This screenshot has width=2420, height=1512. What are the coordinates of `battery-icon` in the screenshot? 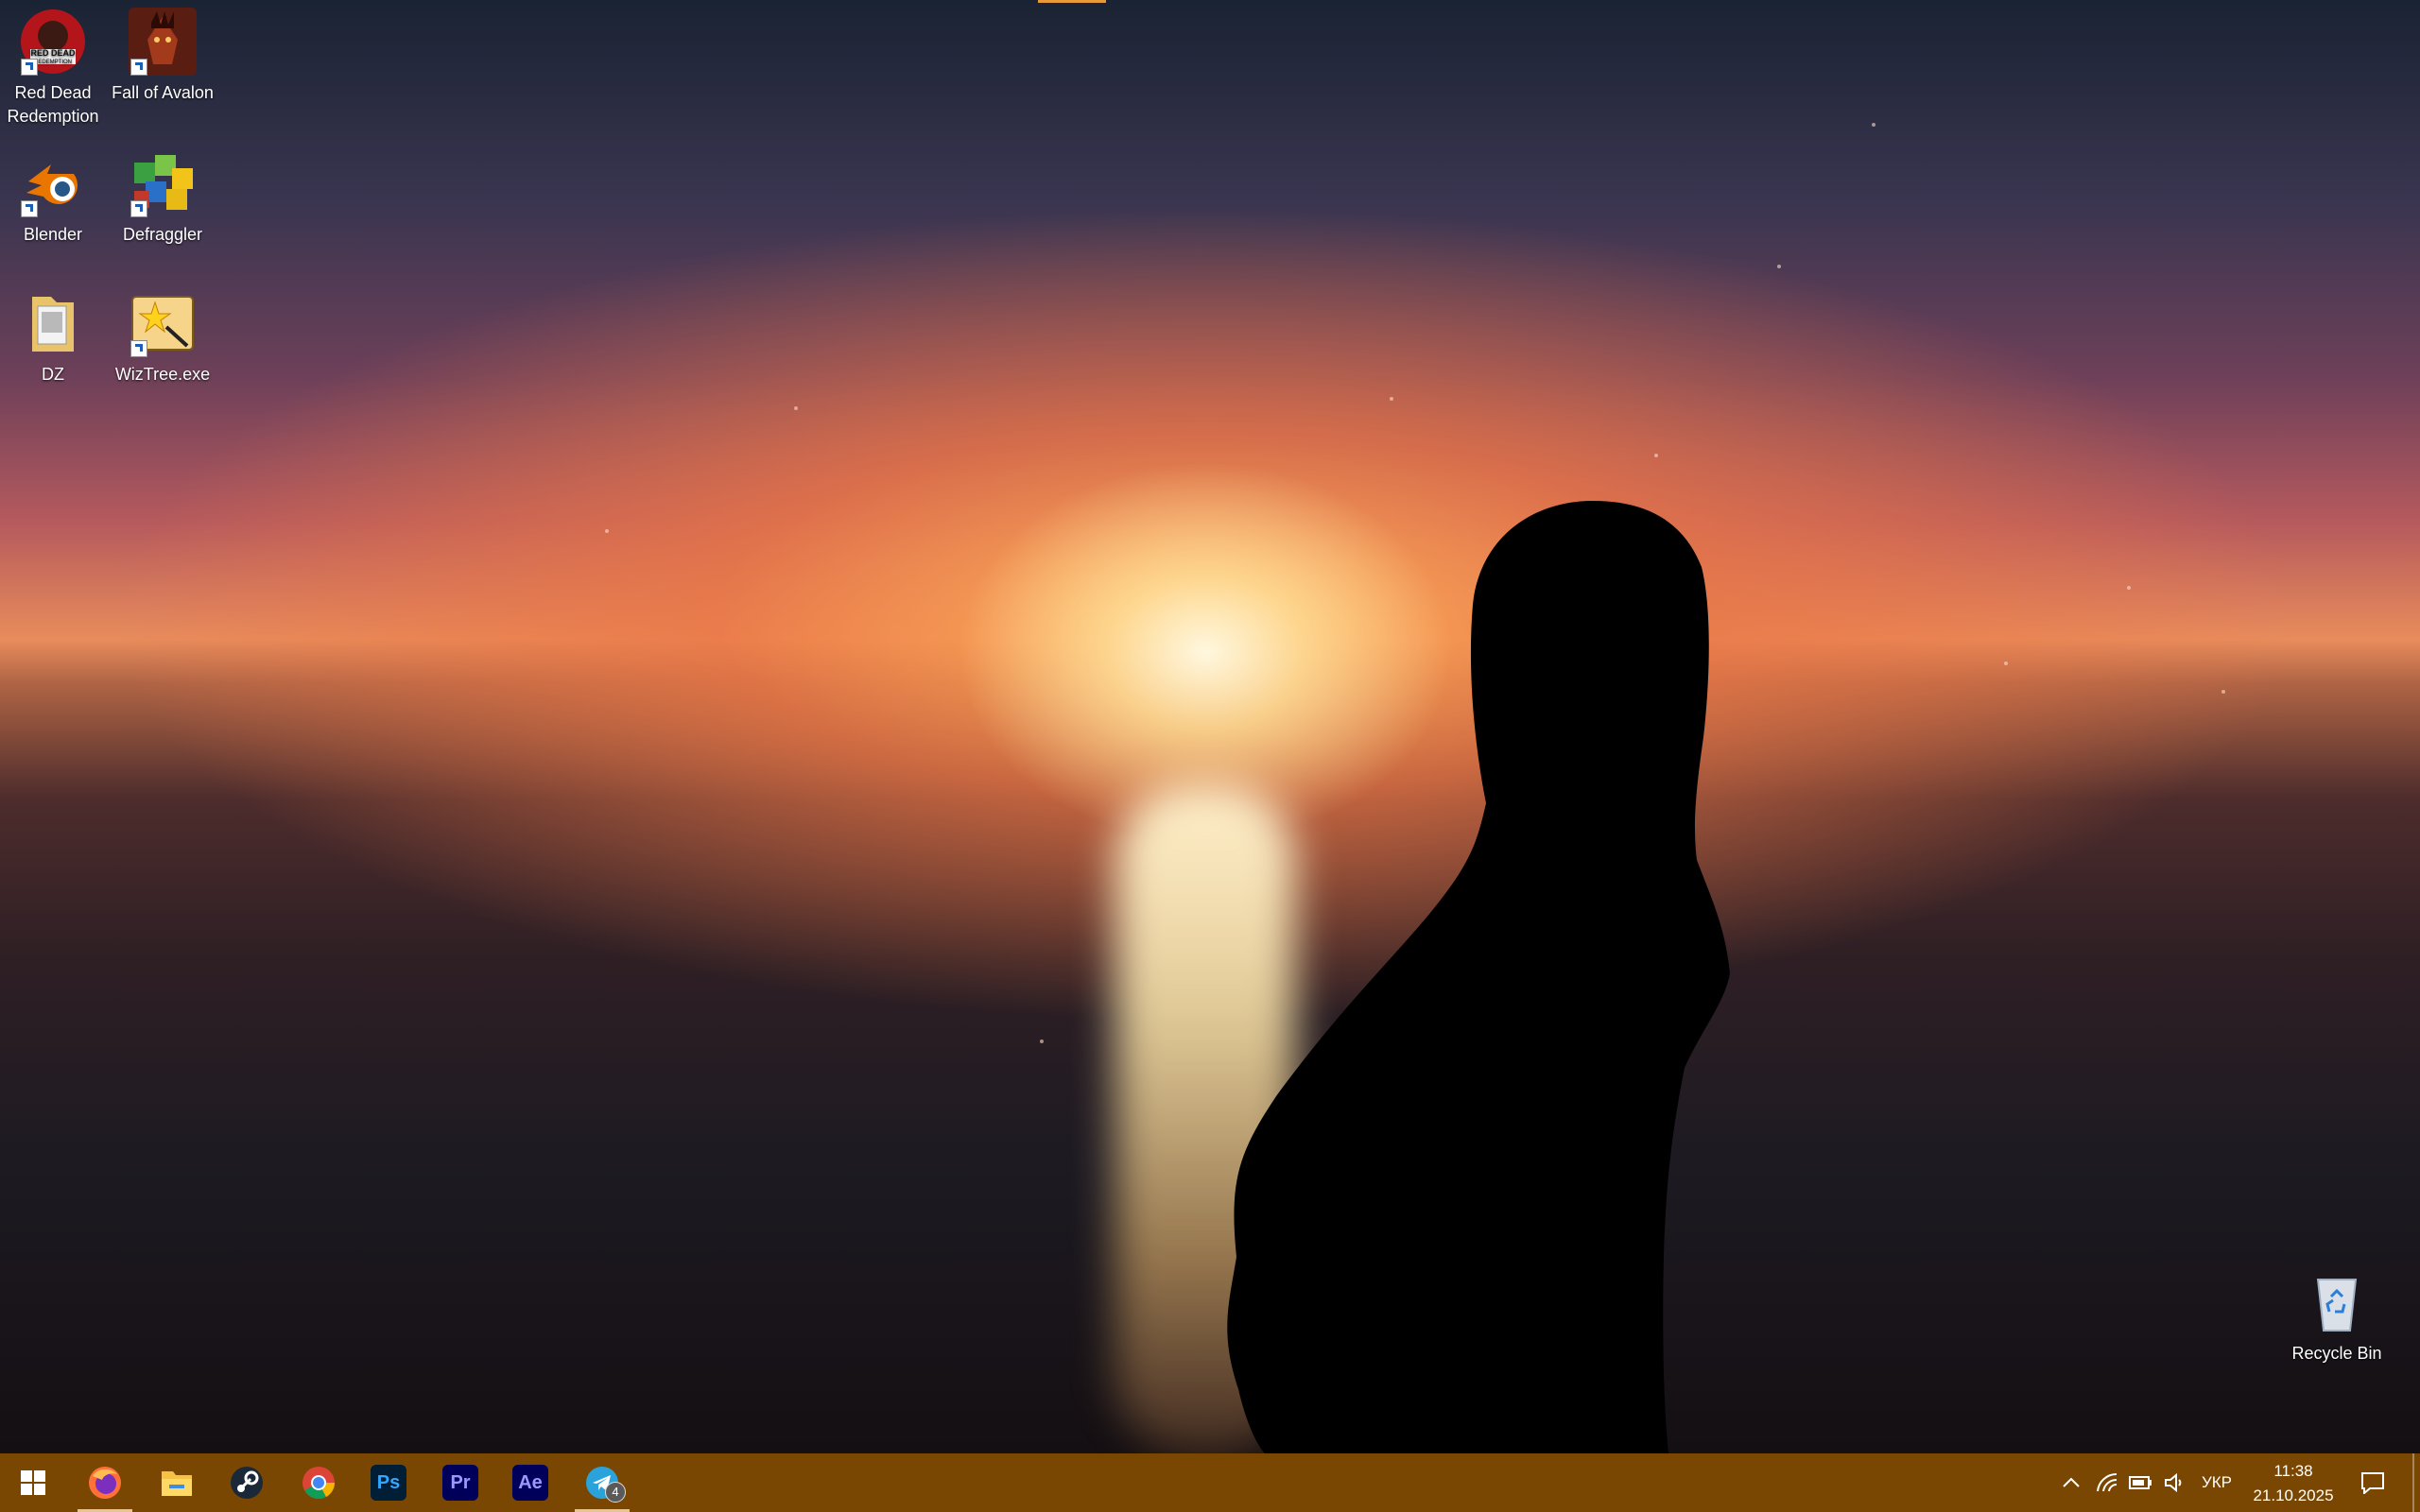 It's located at (2140, 1482).